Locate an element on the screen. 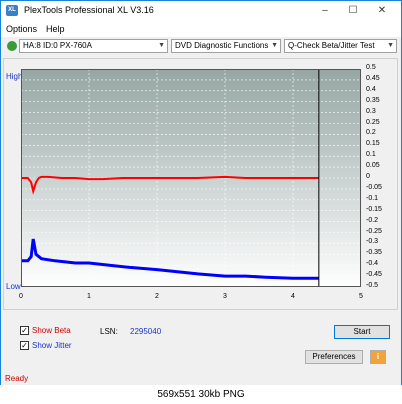 Image resolution: width=402 pixels, height=404 pixels. show-jitter-checkbox: ✓ is located at coordinates (24, 345).